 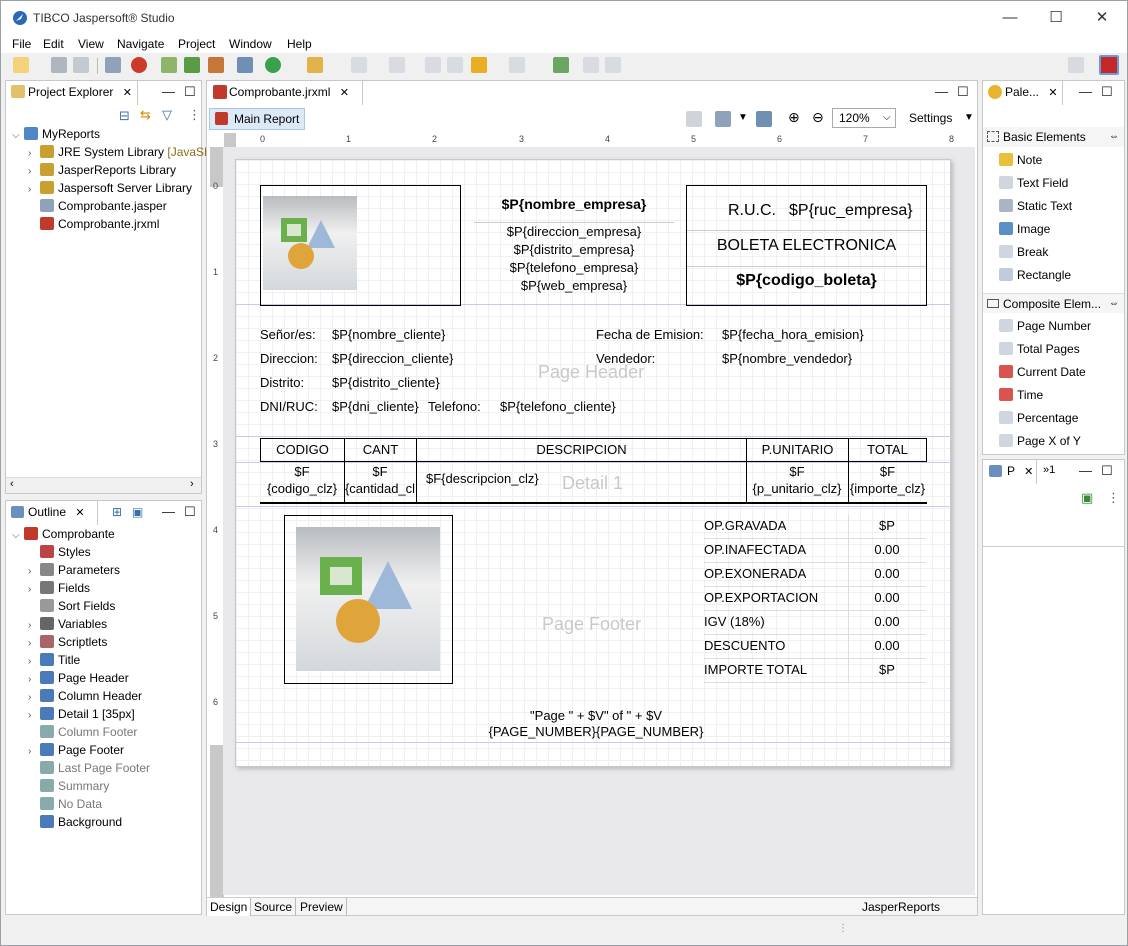 What do you see at coordinates (392, 358) in the screenshot?
I see `field-direccion-cliente: $P{direccion_cliente}` at bounding box center [392, 358].